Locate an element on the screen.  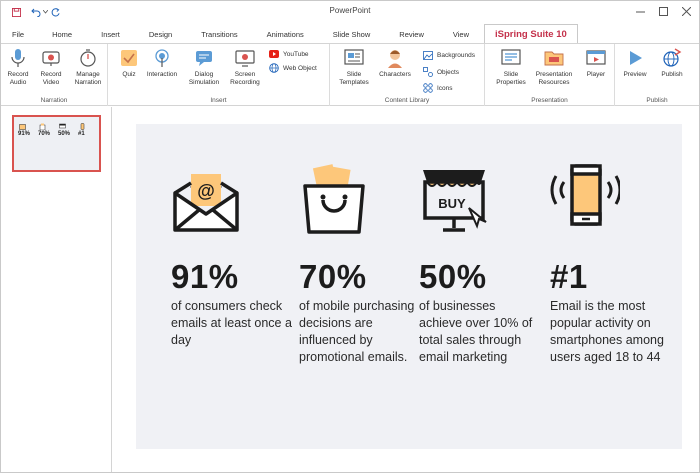
slide-thumbnail-1: 91% 70% 50% #1 is located at coordinates (56, 143).